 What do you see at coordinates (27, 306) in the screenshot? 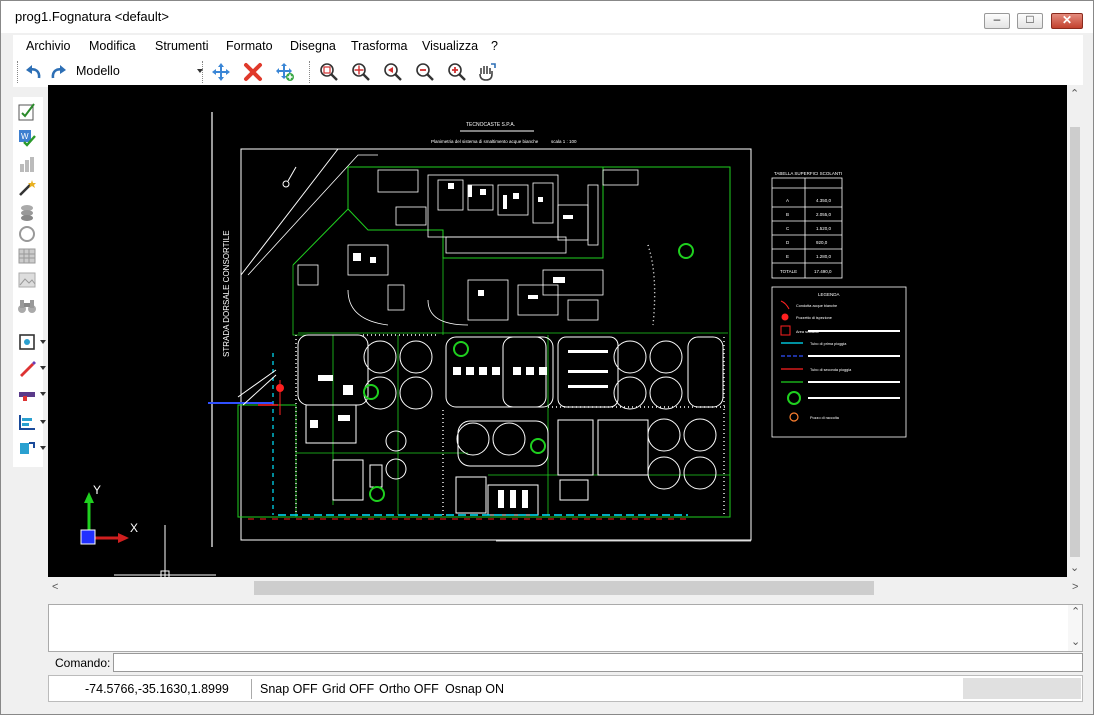
I see `binoculars-icon` at bounding box center [27, 306].